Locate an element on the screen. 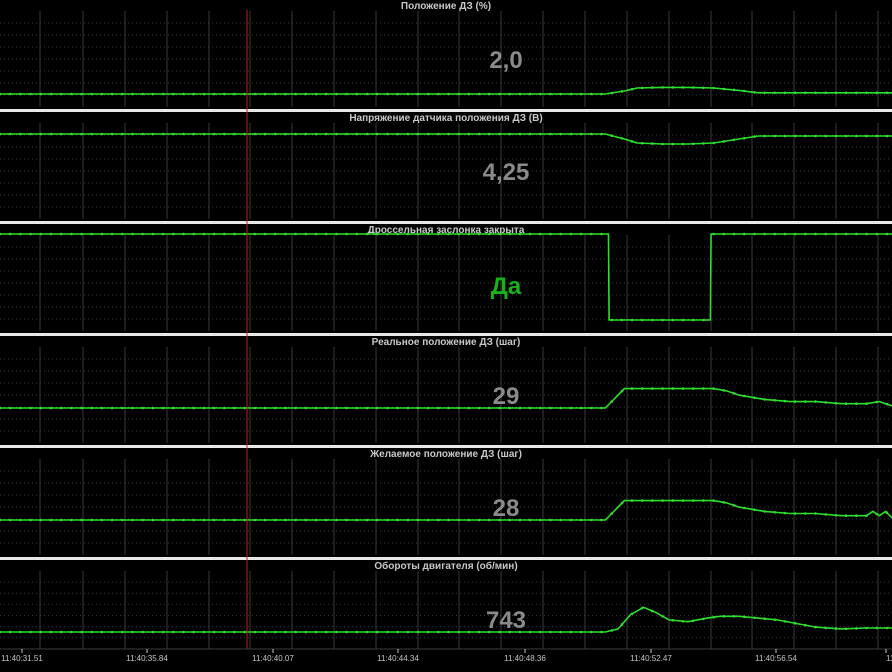 This screenshot has width=892, height=672. time-tick-label: 11:40:48.36 is located at coordinates (525, 658).